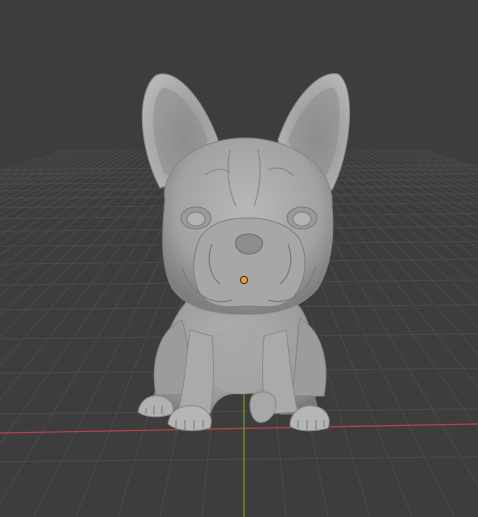 The width and height of the screenshot is (478, 517). Describe the element at coordinates (244, 280) in the screenshot. I see `object-origin` at that location.